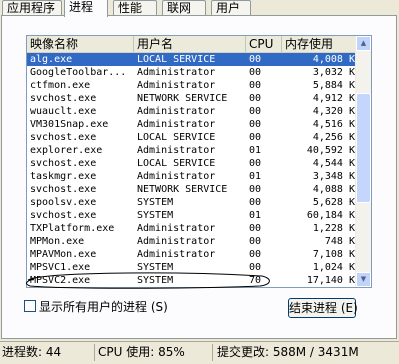  What do you see at coordinates (192, 287) in the screenshot?
I see `table-row: 1,496 K` at bounding box center [192, 287].